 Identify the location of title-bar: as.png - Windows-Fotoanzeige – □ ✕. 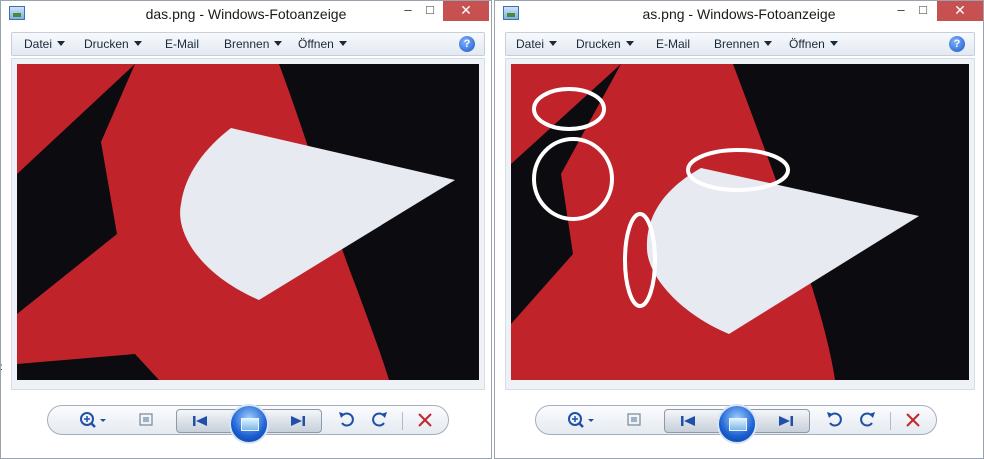
(739, 14).